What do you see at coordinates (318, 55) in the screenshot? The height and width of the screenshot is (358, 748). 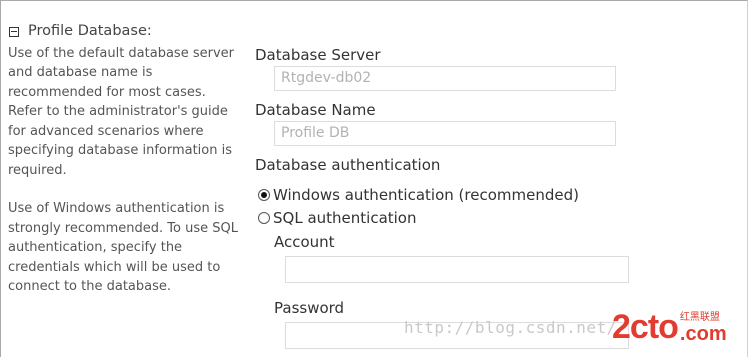 I see `database-server-label: Database Server` at bounding box center [318, 55].